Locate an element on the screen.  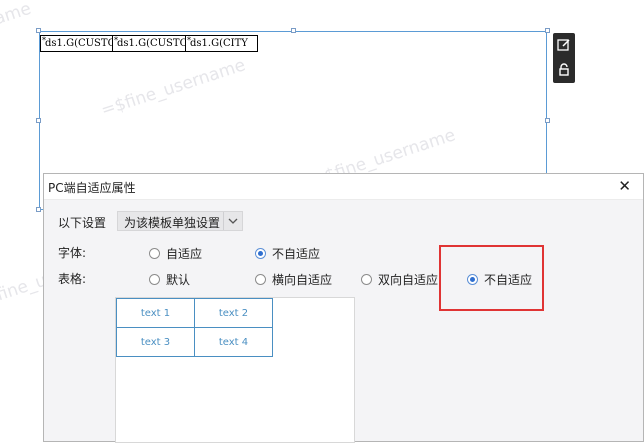
edit-icon is located at coordinates (564, 45).